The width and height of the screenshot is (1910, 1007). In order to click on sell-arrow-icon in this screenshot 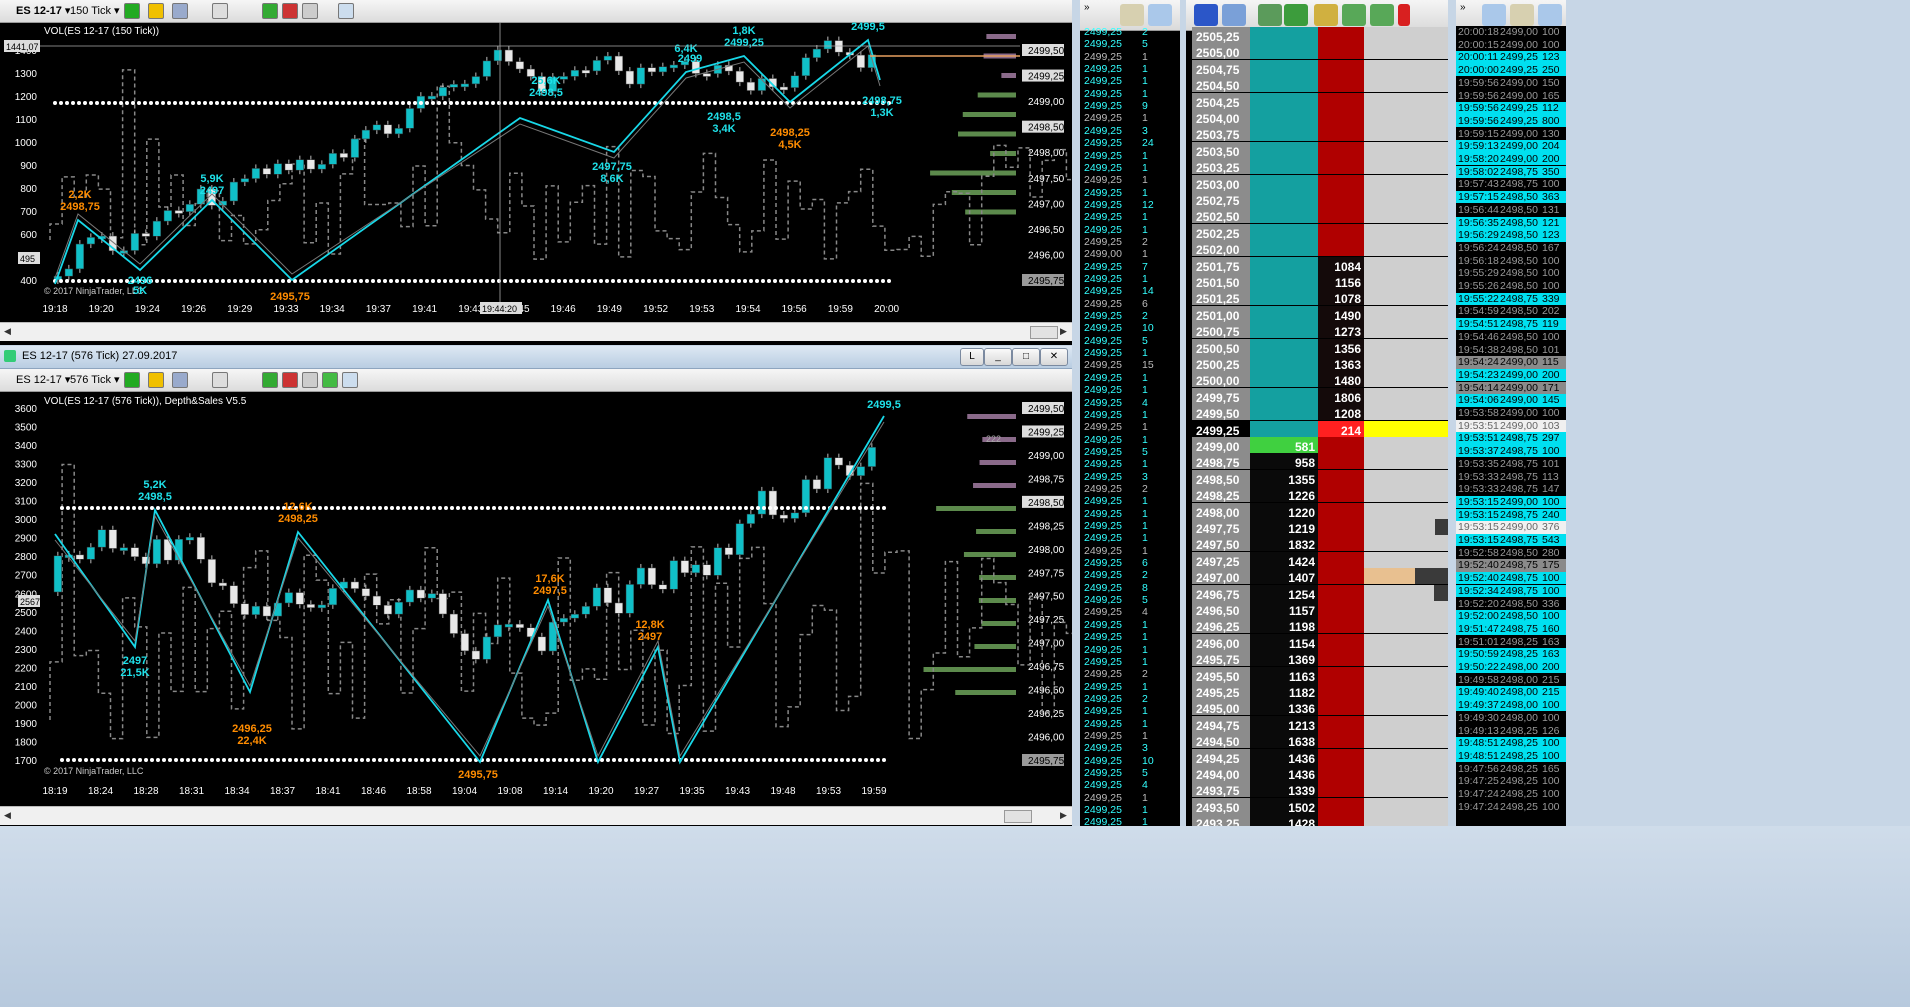, I will do `click(1296, 15)`.